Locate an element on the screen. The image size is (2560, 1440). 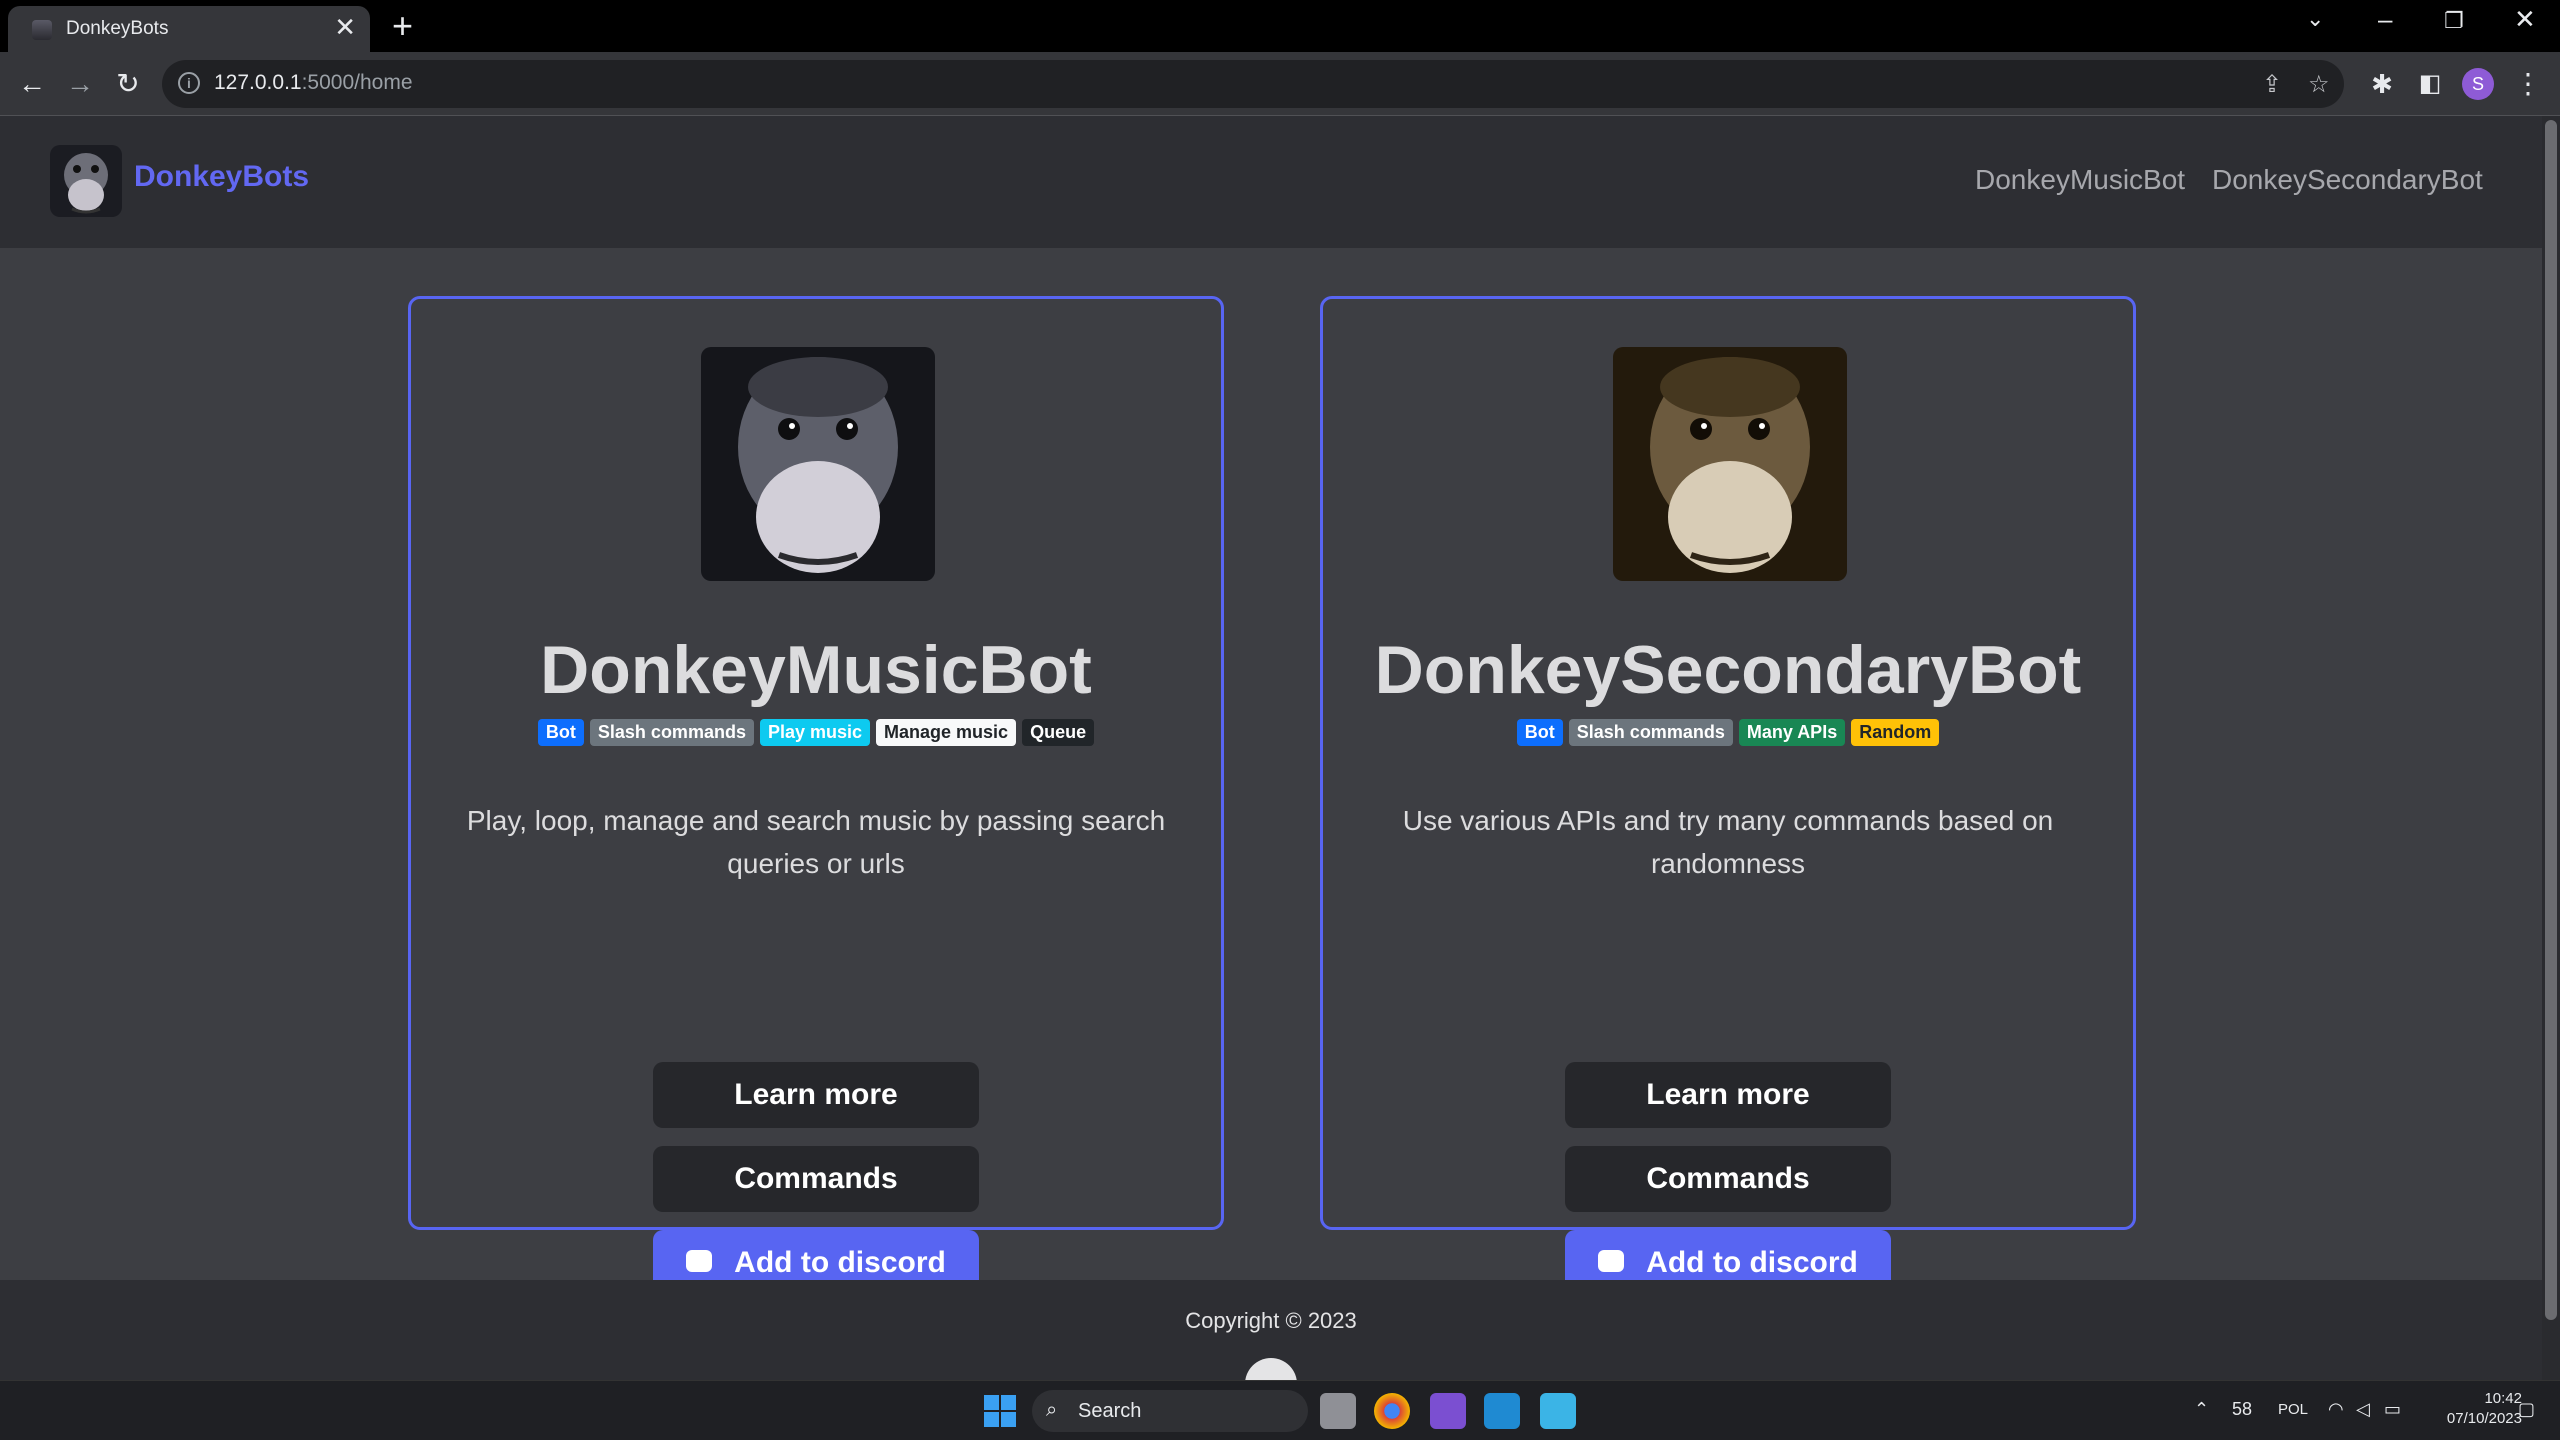
badge: Queue is located at coordinates (1058, 732).